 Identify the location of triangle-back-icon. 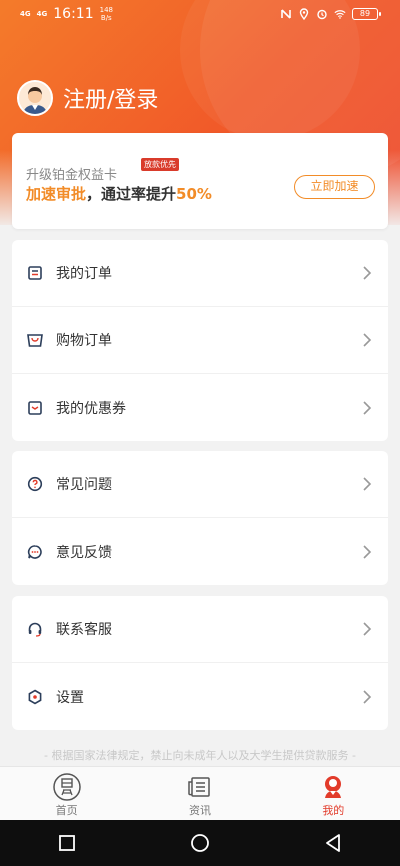
(333, 843).